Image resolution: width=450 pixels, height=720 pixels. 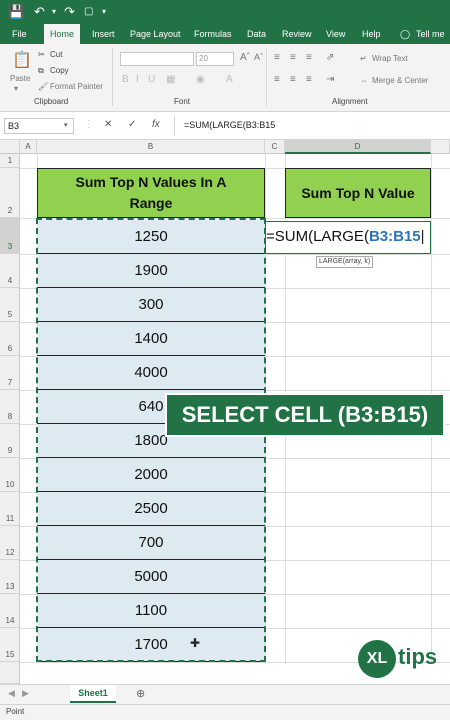 What do you see at coordinates (229, 125) in the screenshot?
I see `formula-input: =SUM(LARGE(B3:B15` at bounding box center [229, 125].